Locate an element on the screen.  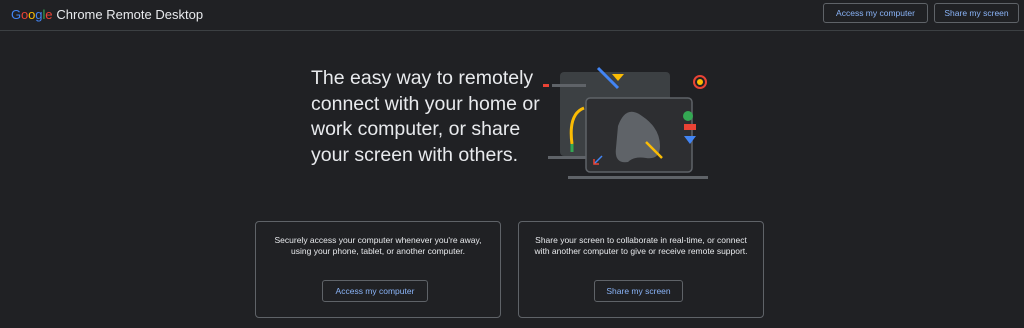
share-my-screen-button: Share my screen is located at coordinates (638, 291).